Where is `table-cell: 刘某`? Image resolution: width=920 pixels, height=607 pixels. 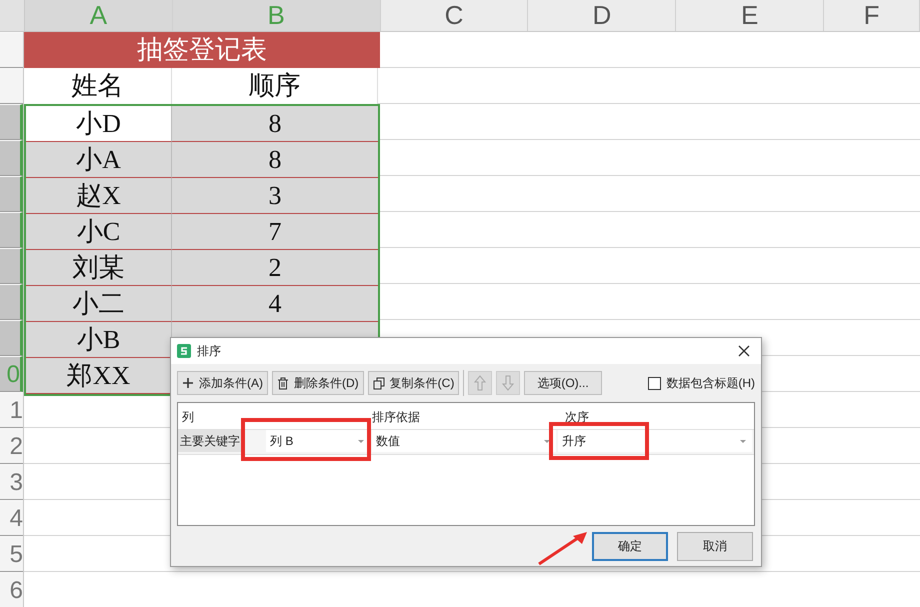 table-cell: 刘某 is located at coordinates (99, 268).